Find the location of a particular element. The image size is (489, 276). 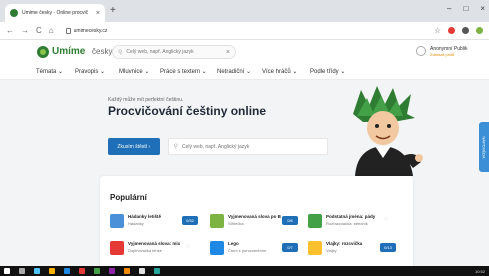

tile-subtitle: Vlajky is located at coordinates (331, 250).